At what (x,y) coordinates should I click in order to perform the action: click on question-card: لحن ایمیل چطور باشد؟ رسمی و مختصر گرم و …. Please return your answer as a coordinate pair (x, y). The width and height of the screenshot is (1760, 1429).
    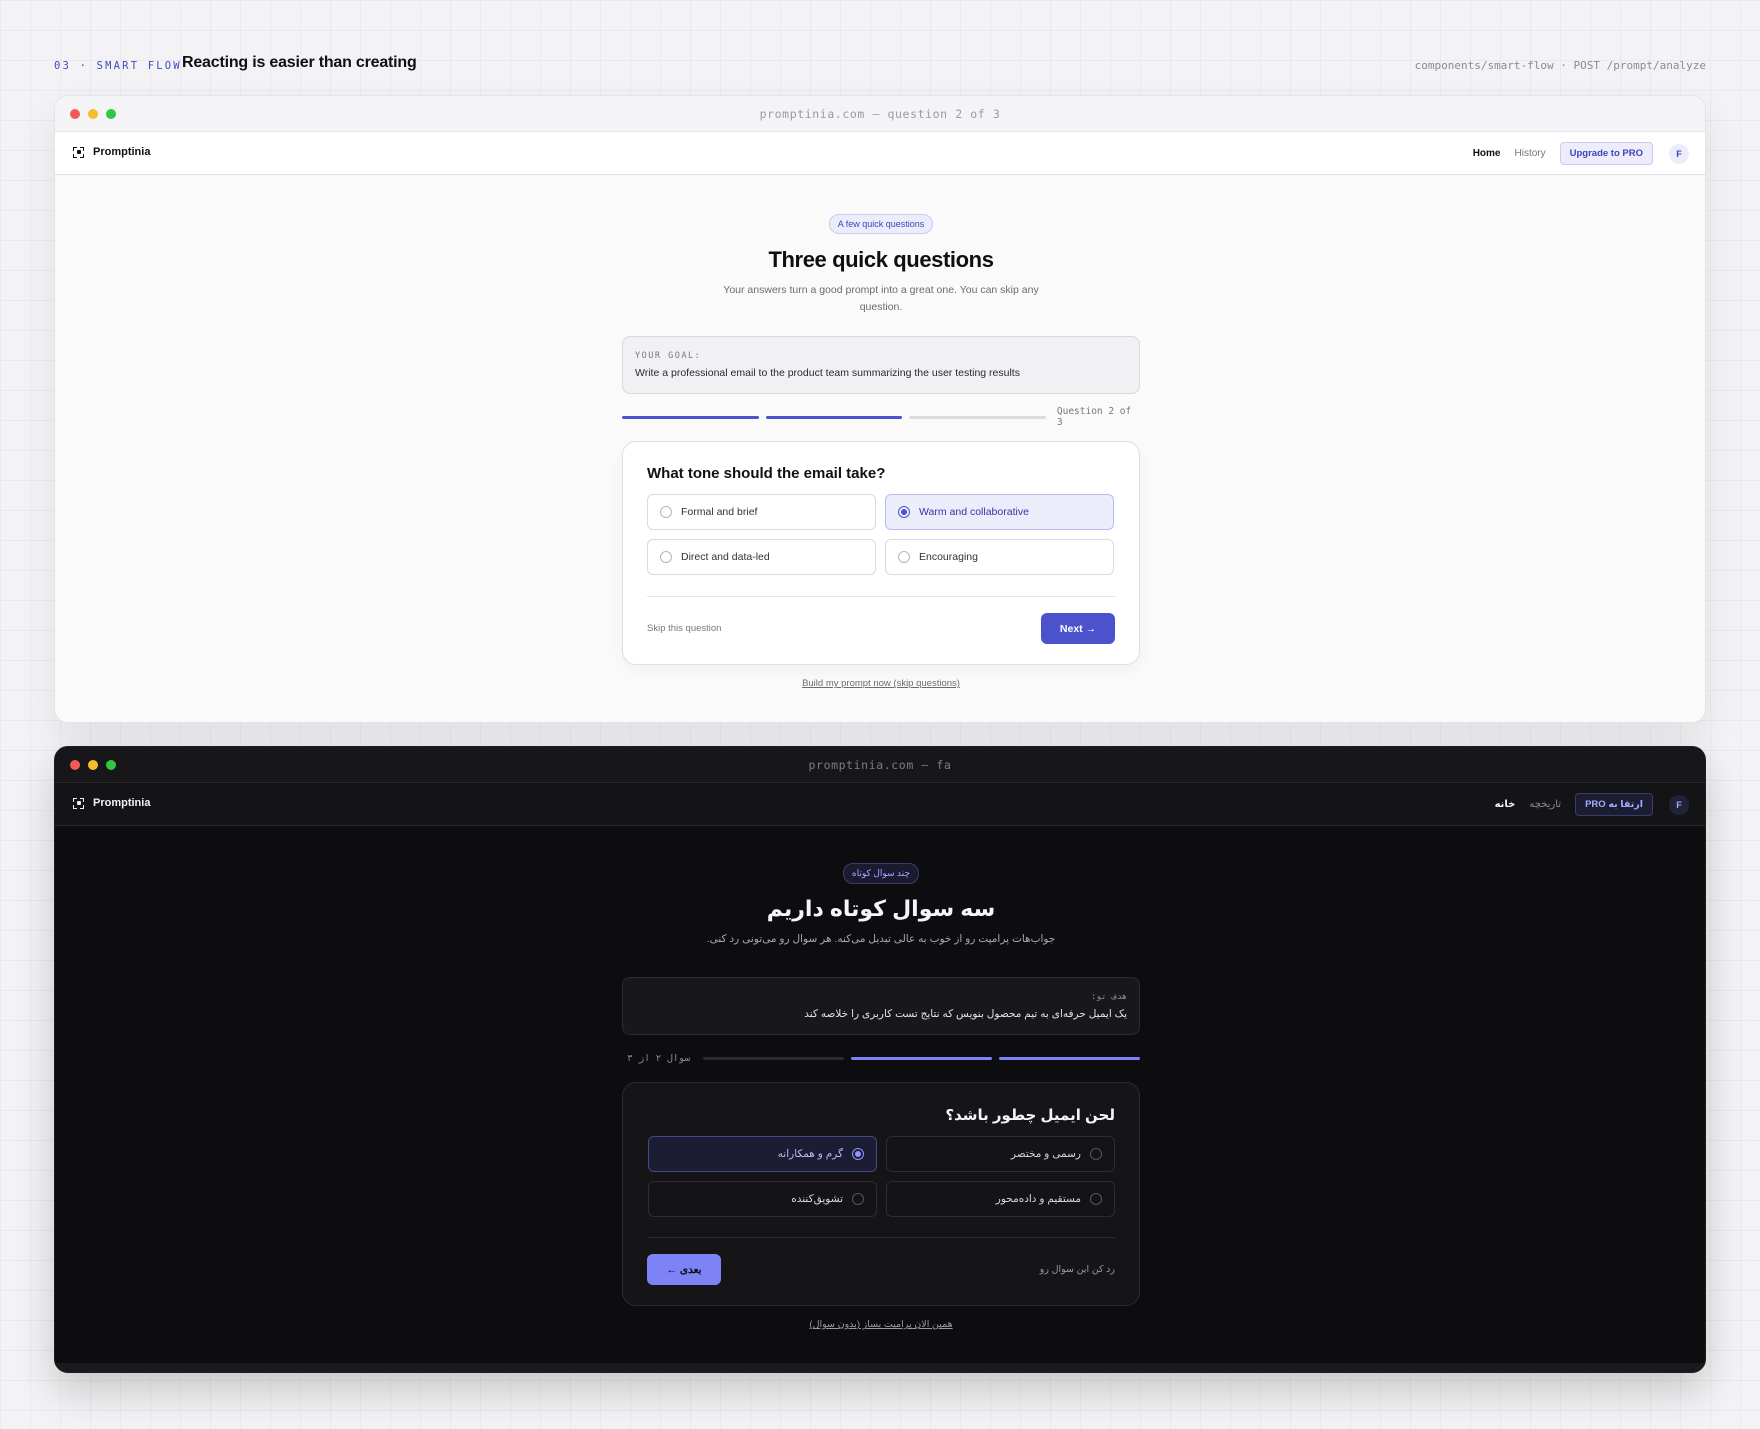
    Looking at the image, I should click on (881, 1194).